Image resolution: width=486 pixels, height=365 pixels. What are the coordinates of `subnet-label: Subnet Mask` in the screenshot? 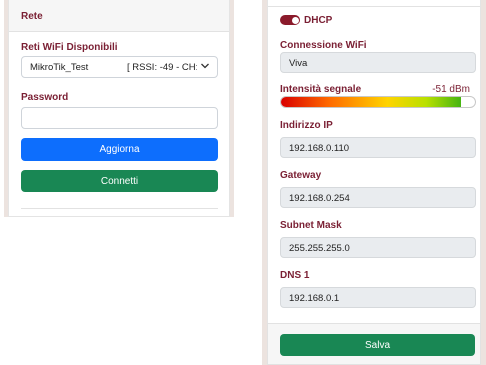 It's located at (311, 225).